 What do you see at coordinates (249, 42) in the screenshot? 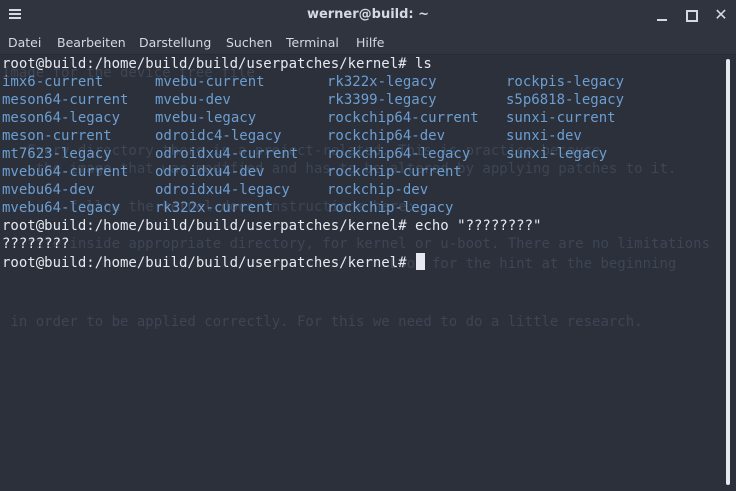
I see `menu-suchen: Suchen` at bounding box center [249, 42].